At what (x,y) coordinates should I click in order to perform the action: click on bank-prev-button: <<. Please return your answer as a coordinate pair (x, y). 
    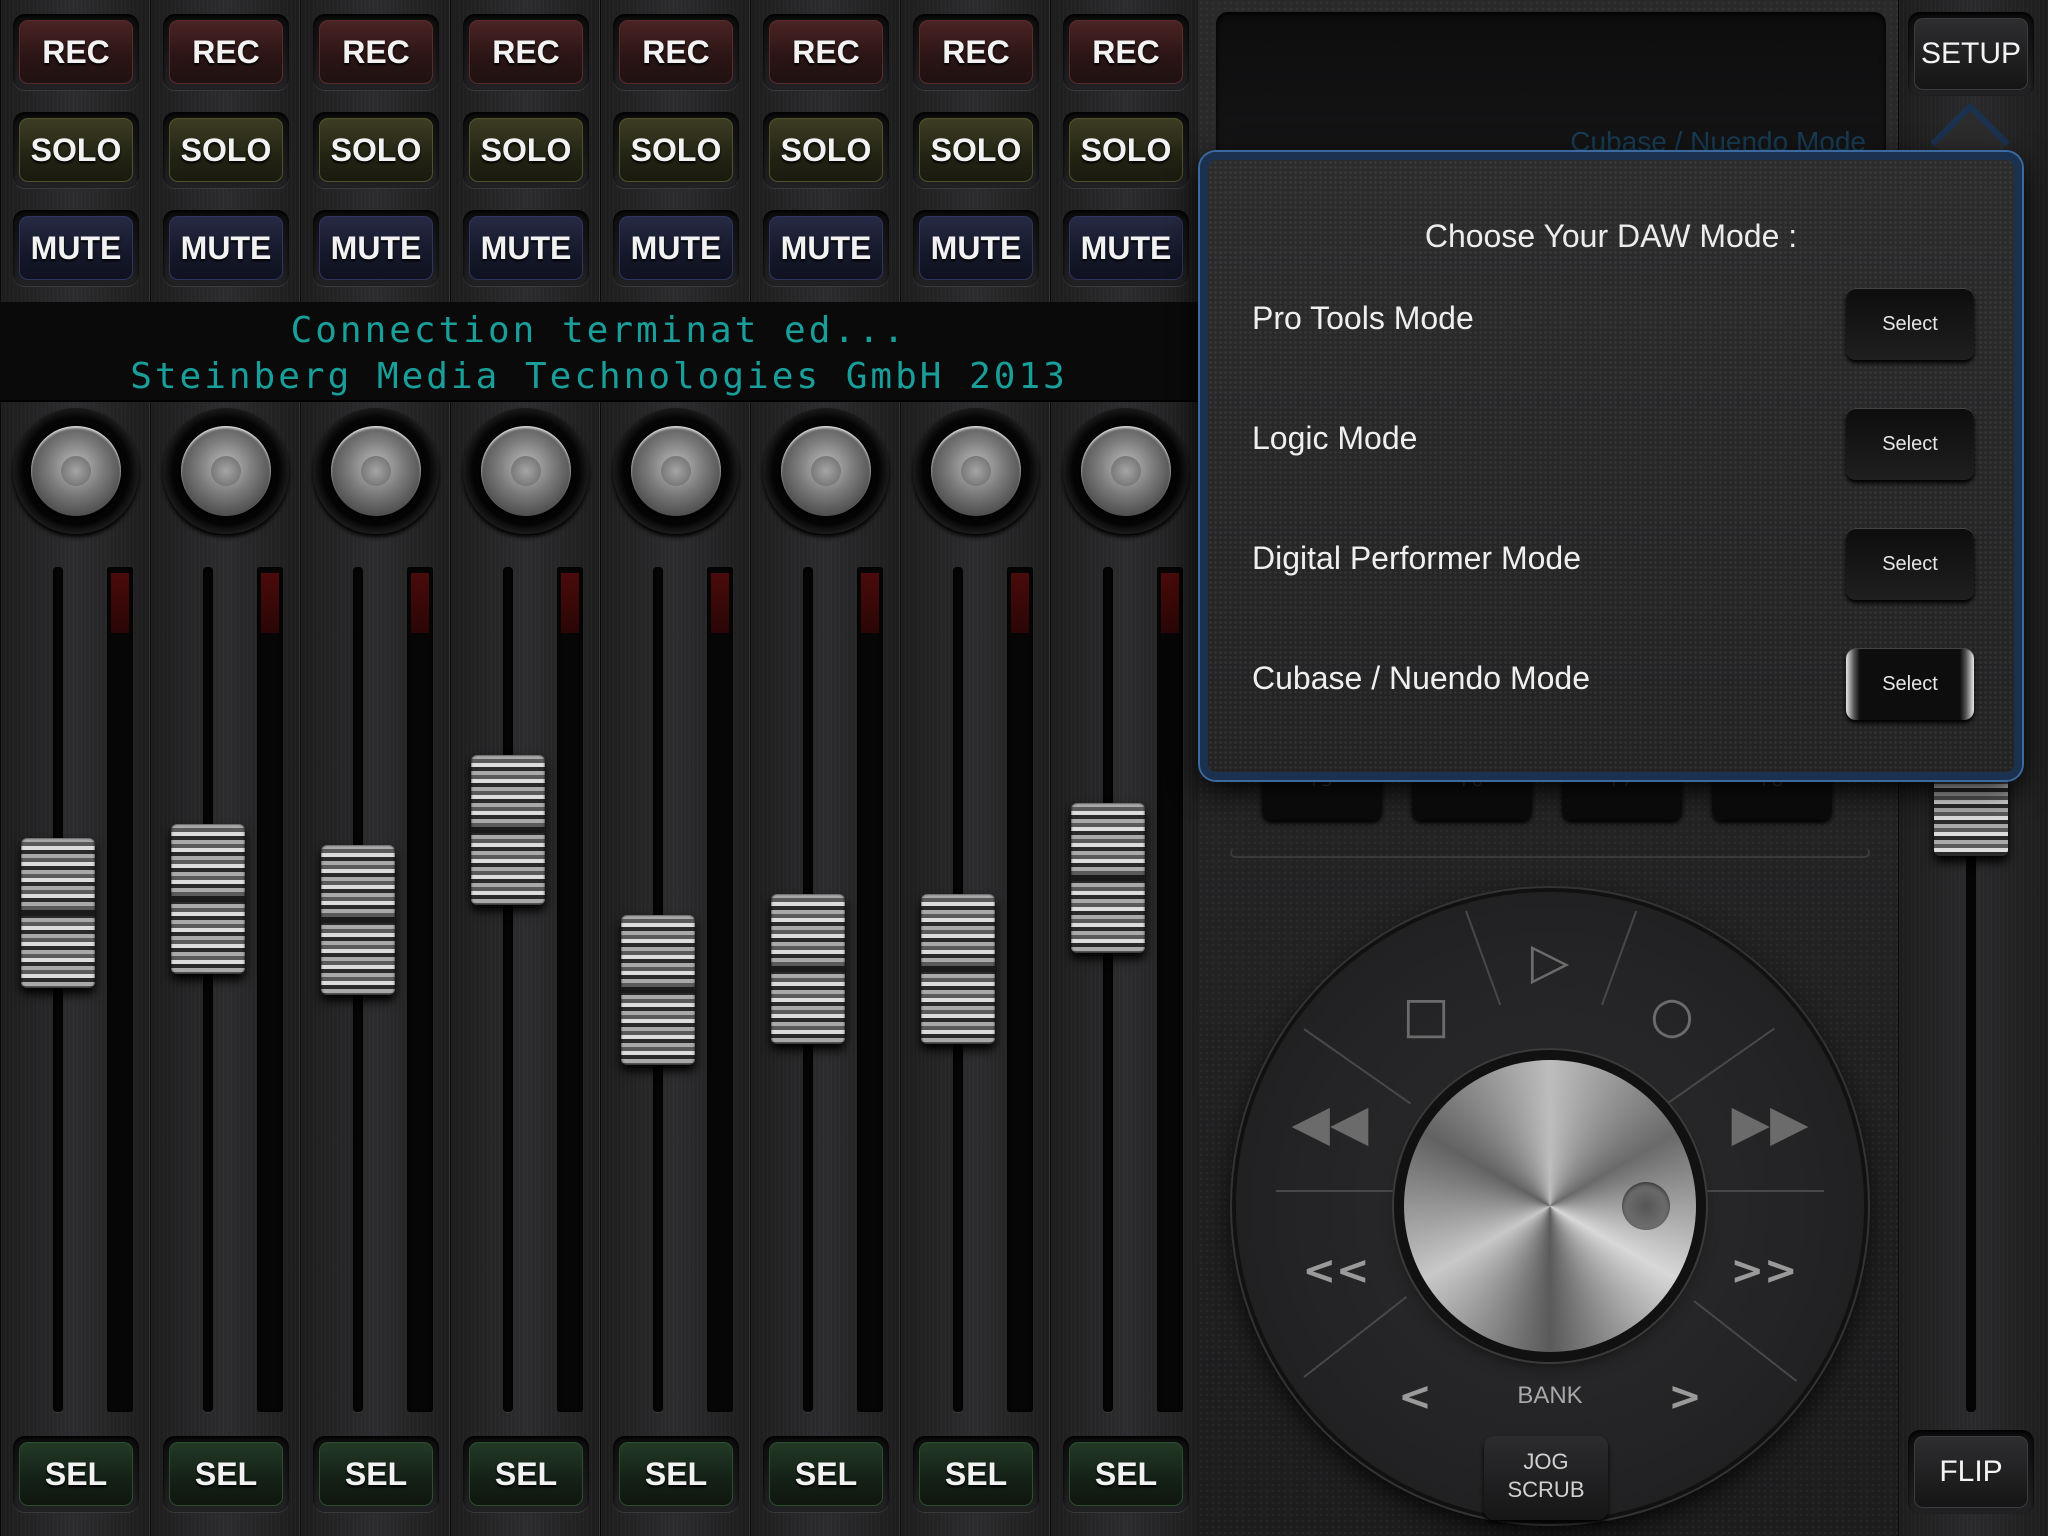
    Looking at the image, I should click on (1336, 1271).